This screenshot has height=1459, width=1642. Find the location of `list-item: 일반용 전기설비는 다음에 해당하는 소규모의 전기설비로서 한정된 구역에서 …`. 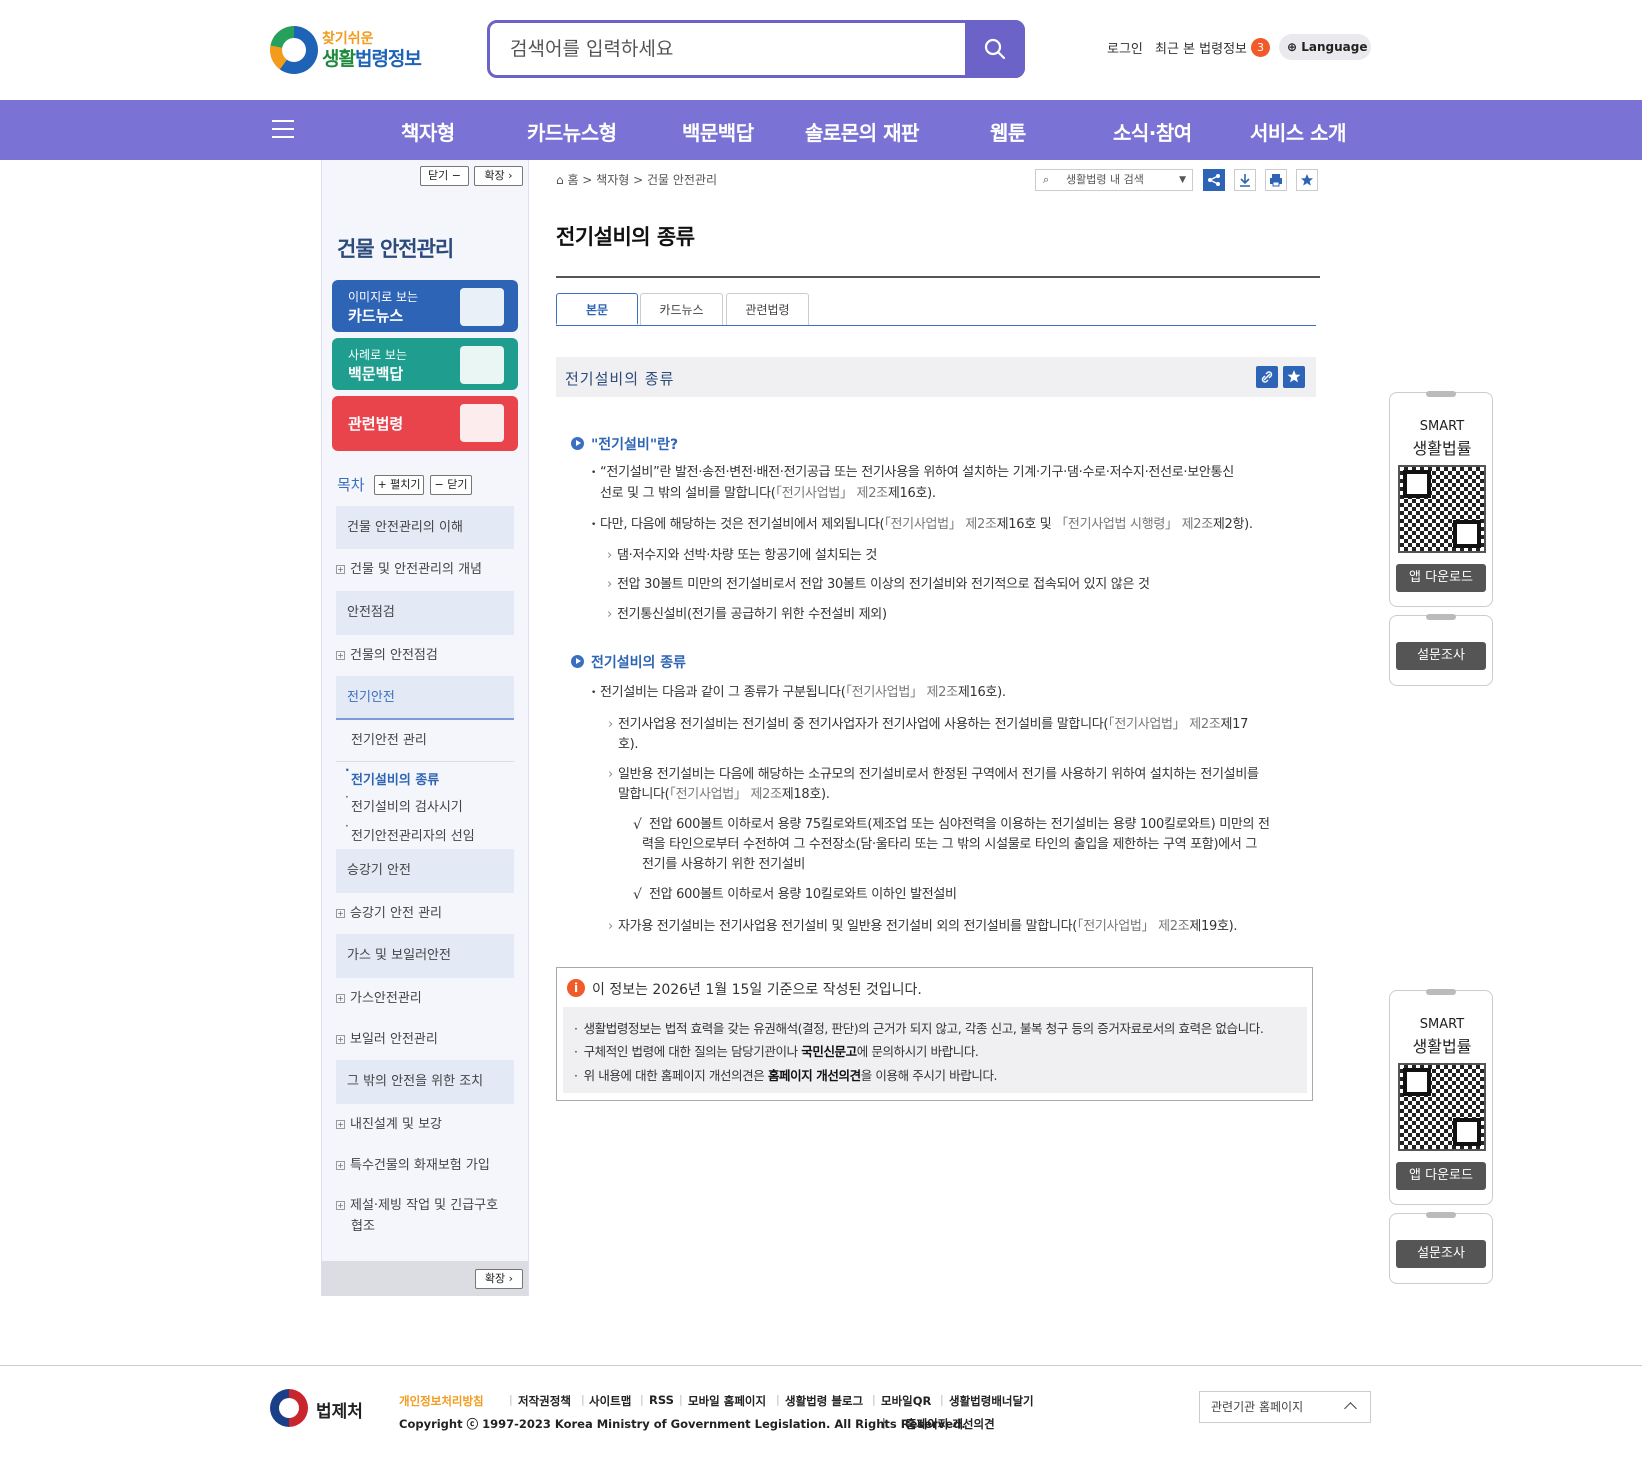

list-item: 일반용 전기설비는 다음에 해당하는 소규모의 전기설비로서 한정된 구역에서 … is located at coordinates (933, 775).